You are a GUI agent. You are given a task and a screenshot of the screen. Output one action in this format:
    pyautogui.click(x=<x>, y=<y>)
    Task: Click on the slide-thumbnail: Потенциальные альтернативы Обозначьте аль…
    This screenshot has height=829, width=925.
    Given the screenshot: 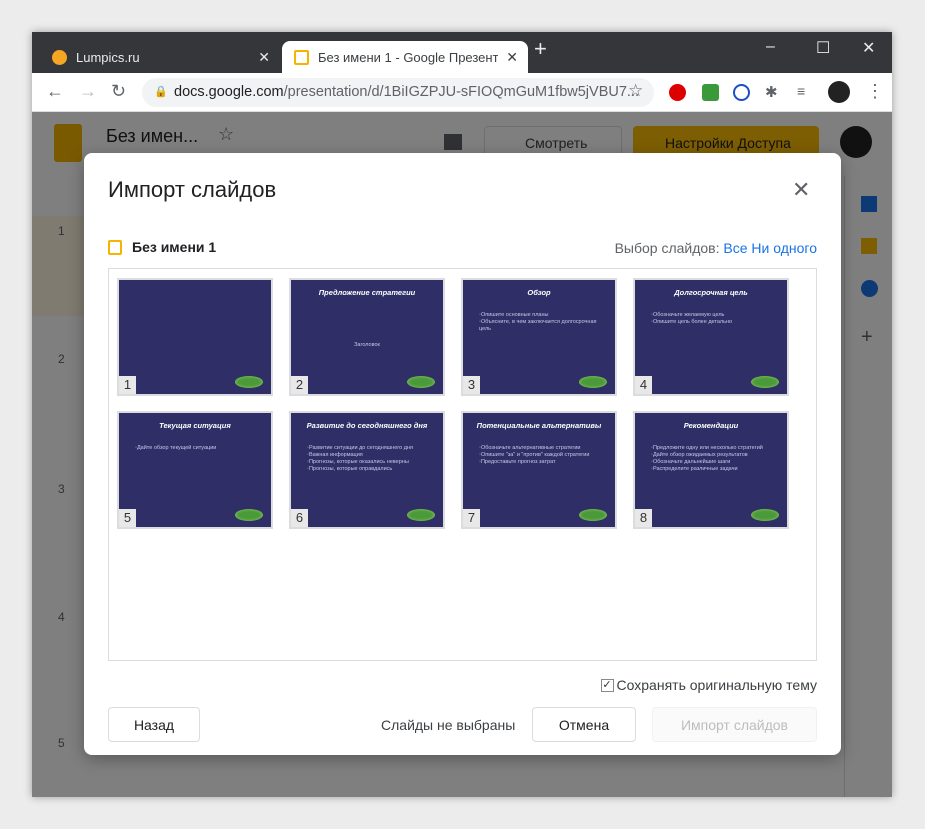 What is the action you would take?
    pyautogui.click(x=539, y=470)
    